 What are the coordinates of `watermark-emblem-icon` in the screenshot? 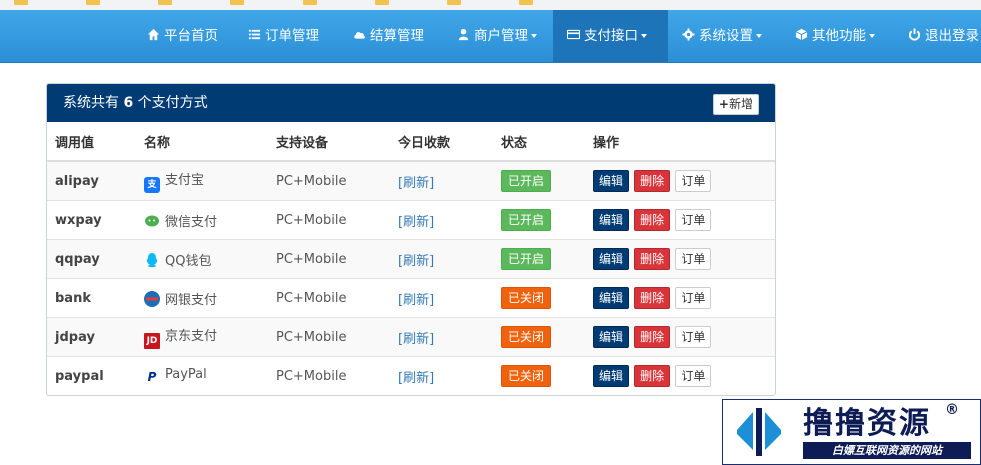 It's located at (759, 432).